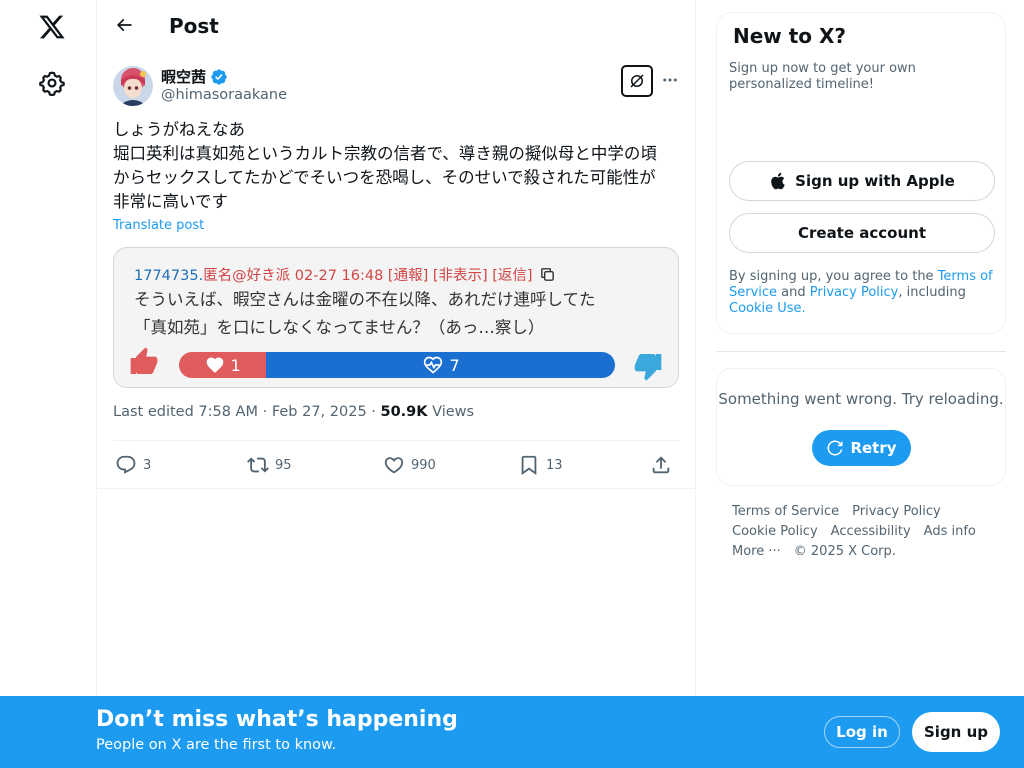 The width and height of the screenshot is (1024, 768). I want to click on footer-cookie-link: Cookie Policy, so click(775, 532).